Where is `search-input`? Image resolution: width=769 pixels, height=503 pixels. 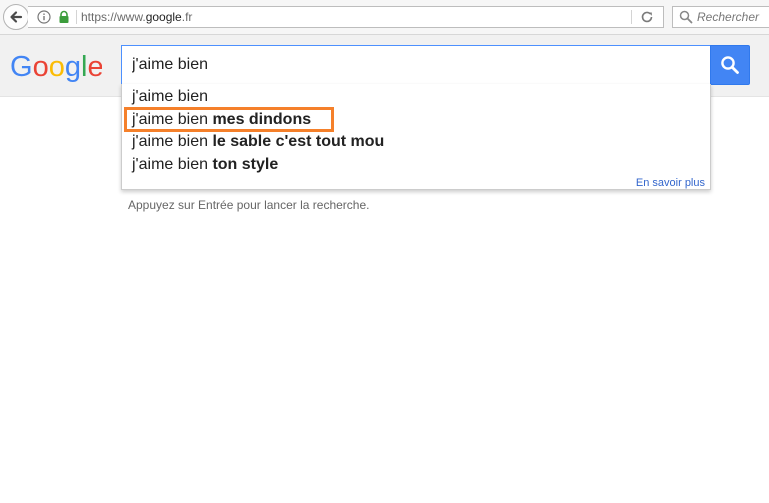 search-input is located at coordinates (416, 65).